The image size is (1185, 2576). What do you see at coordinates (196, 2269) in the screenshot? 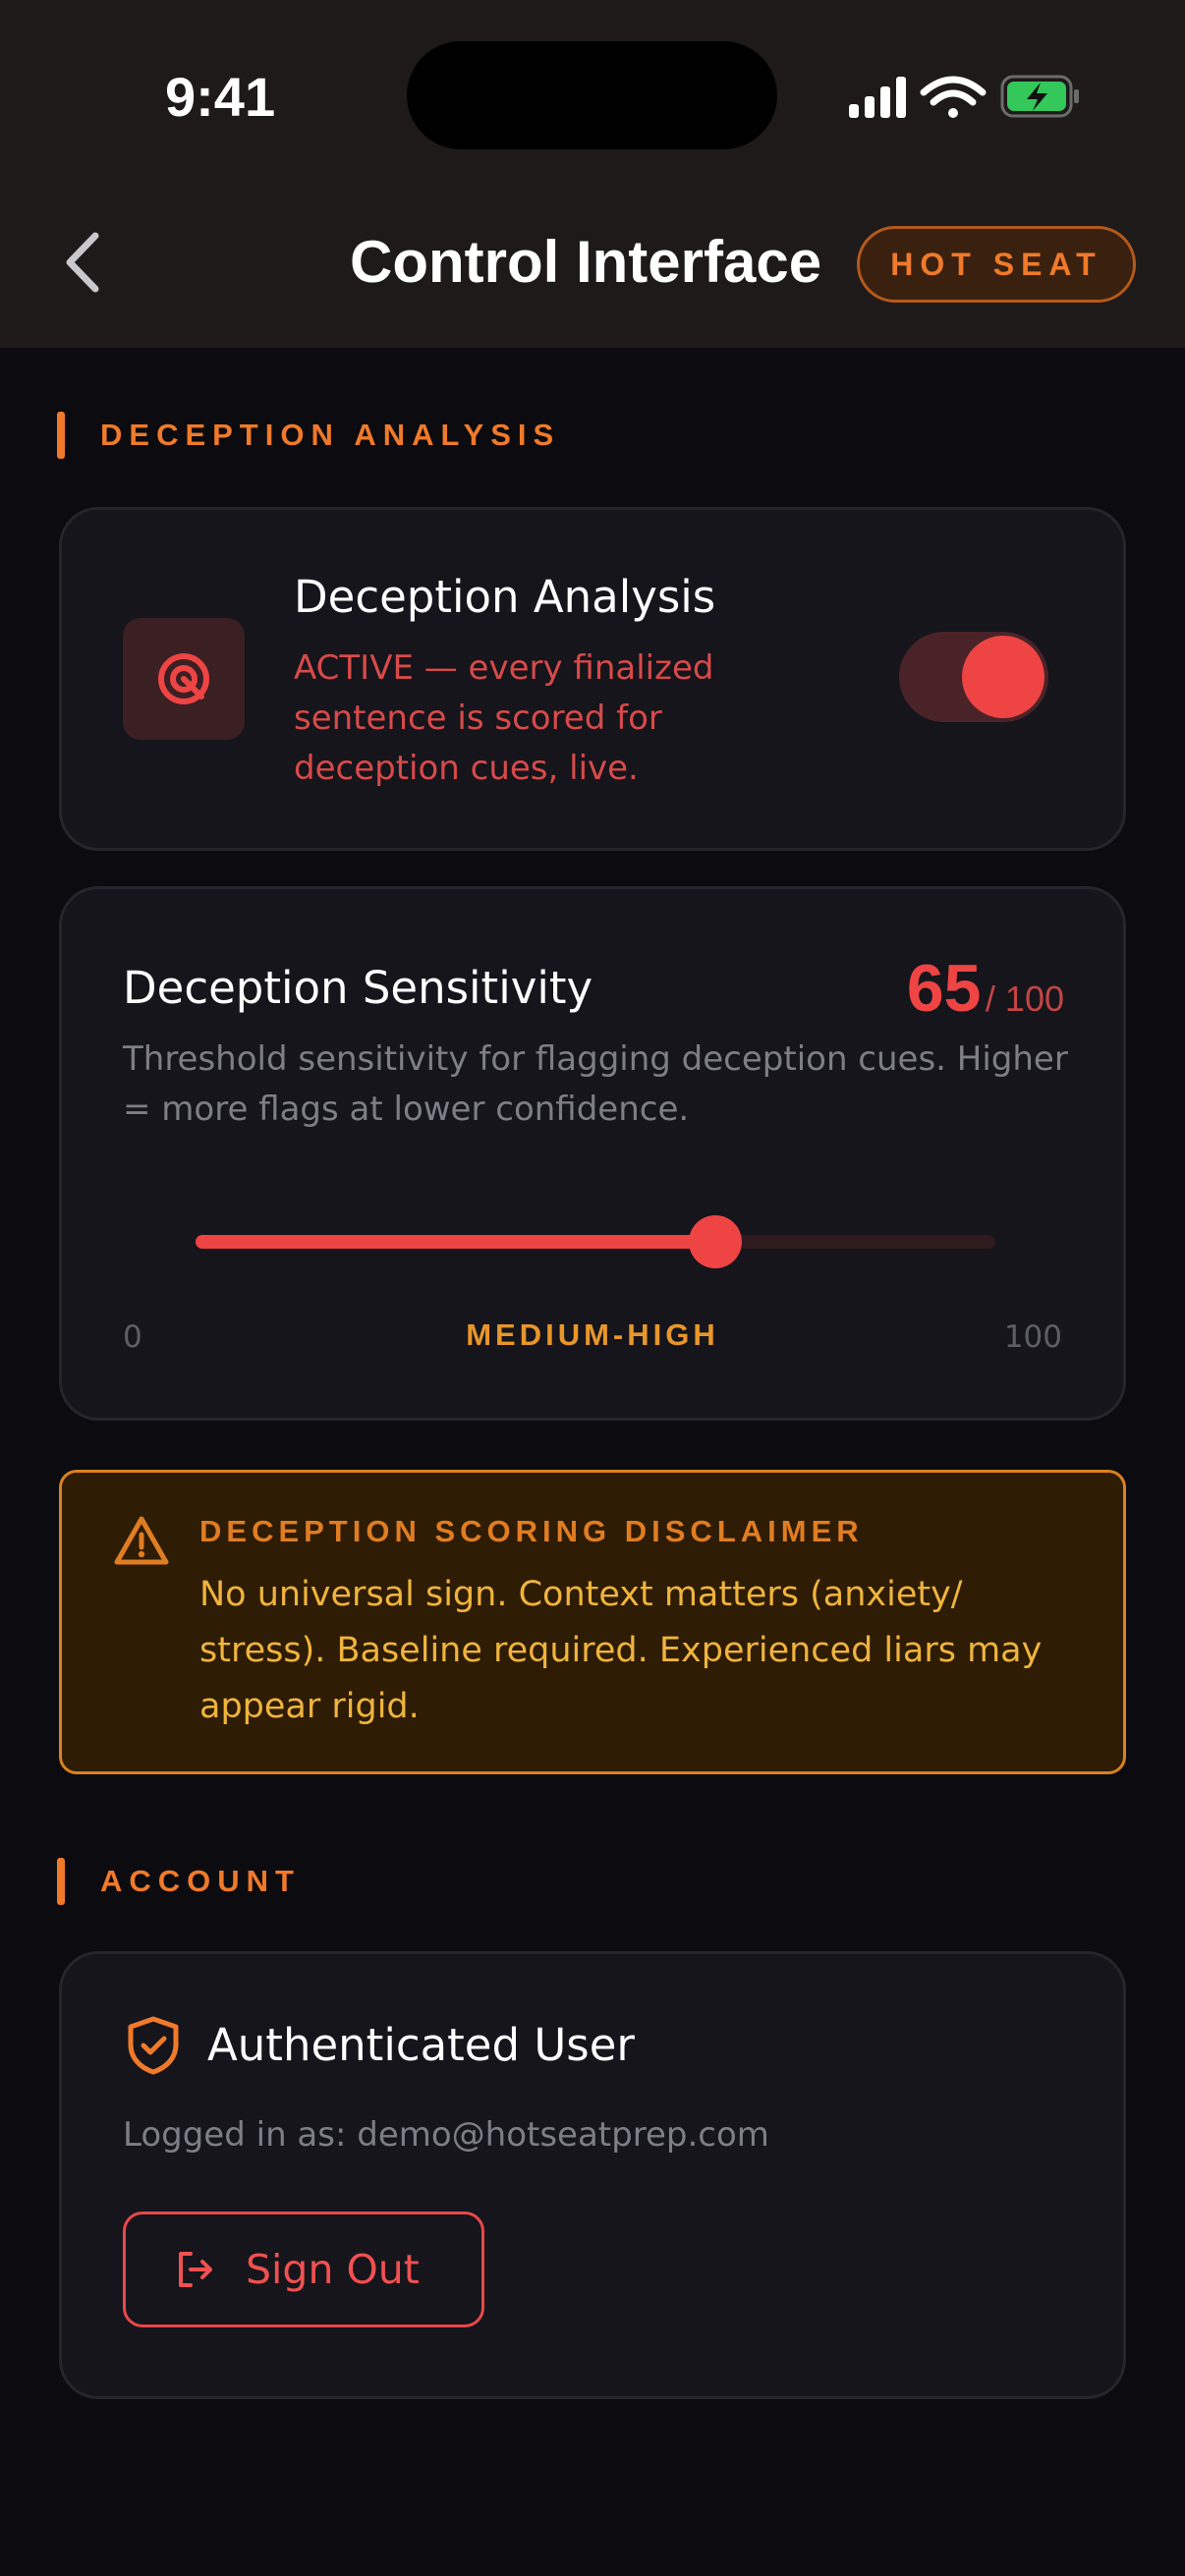
I see `sign-out-icon` at bounding box center [196, 2269].